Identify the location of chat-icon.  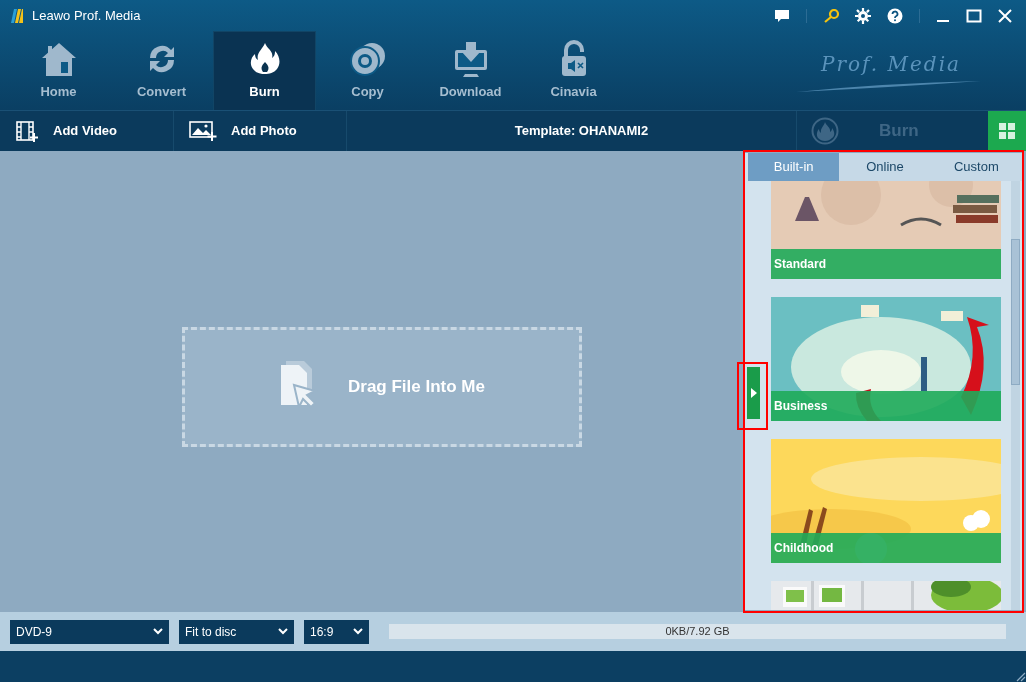
(782, 15).